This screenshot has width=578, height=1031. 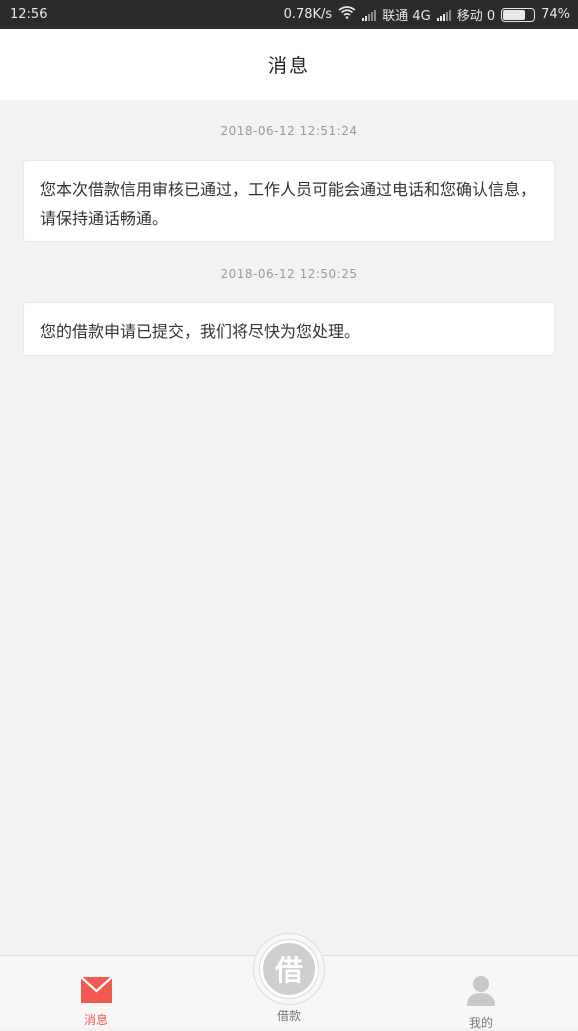 What do you see at coordinates (406, 16) in the screenshot?
I see `carrier-1: 联通 4G` at bounding box center [406, 16].